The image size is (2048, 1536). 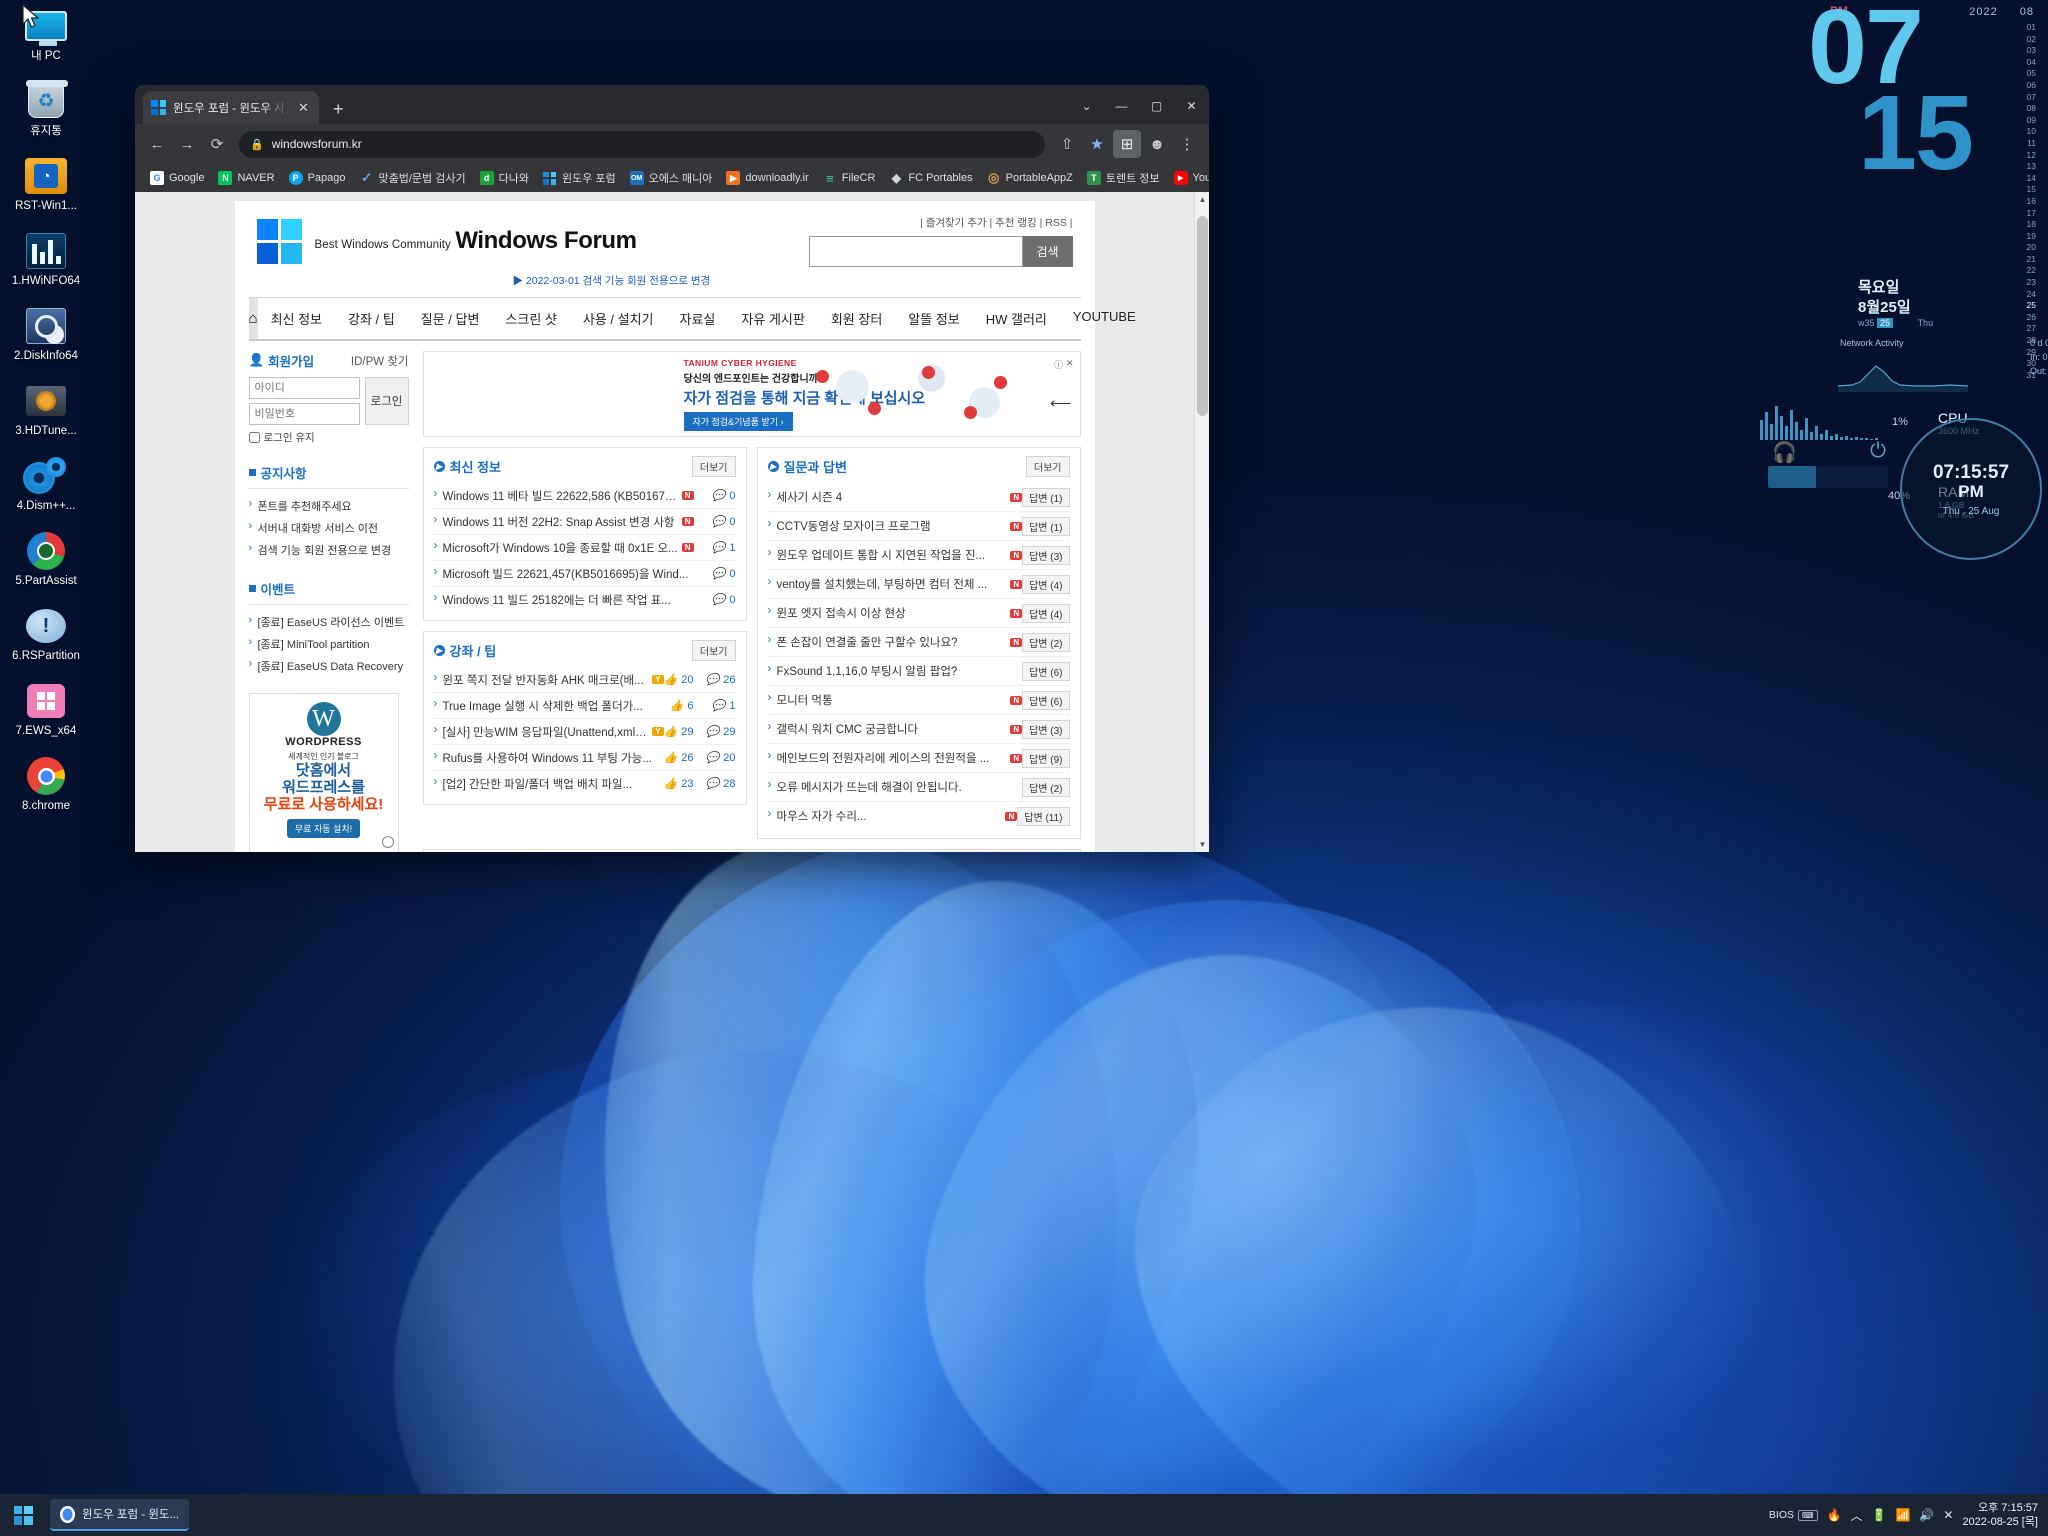 I want to click on nav-item-free-board: 자유 게시판, so click(x=772, y=318).